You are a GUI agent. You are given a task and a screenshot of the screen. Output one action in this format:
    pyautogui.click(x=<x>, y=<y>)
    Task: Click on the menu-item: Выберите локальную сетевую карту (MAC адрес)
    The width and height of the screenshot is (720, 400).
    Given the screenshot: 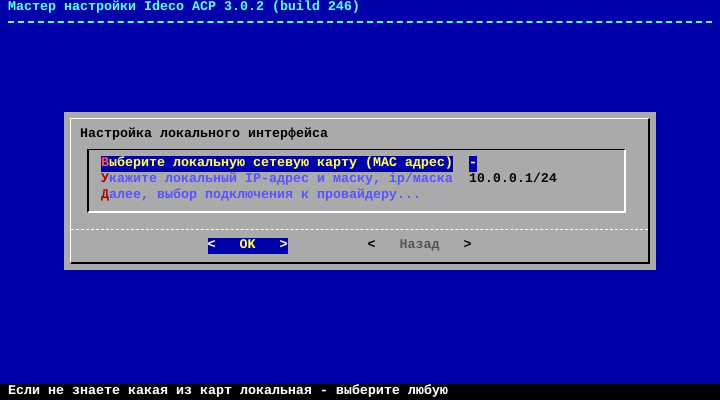 What is the action you would take?
    pyautogui.click(x=277, y=164)
    